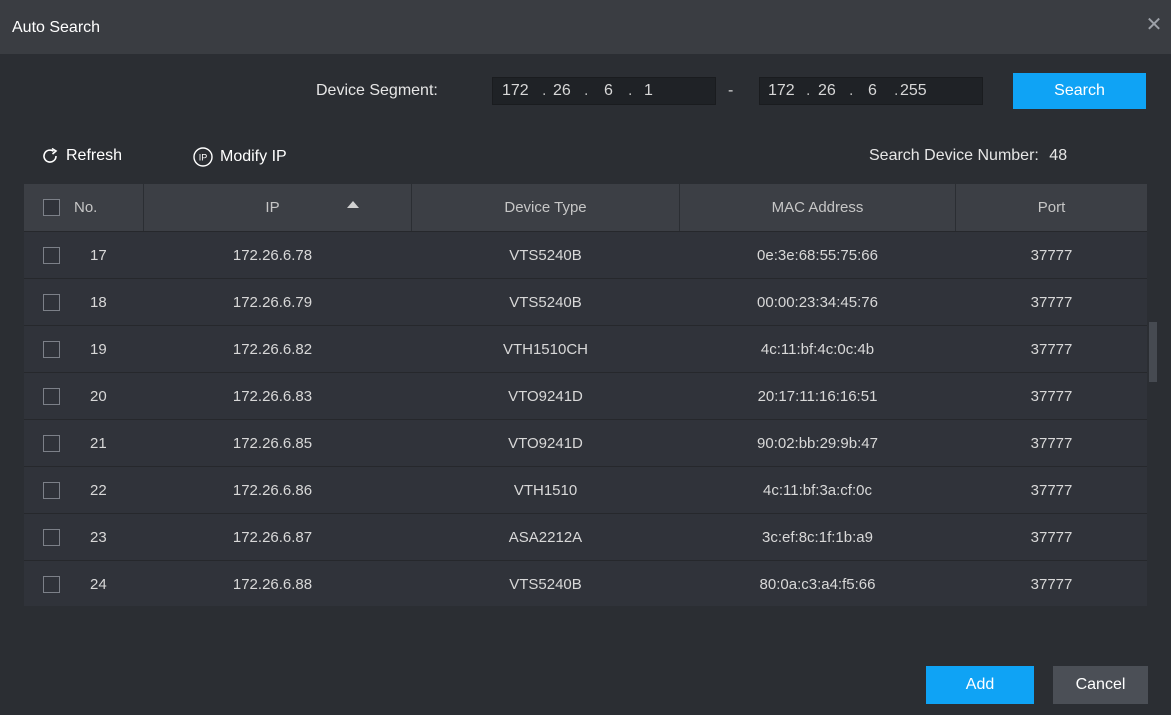  Describe the element at coordinates (817, 443) in the screenshot. I see `cell-mac-address: 90:02:bb:29:9b:47` at that location.